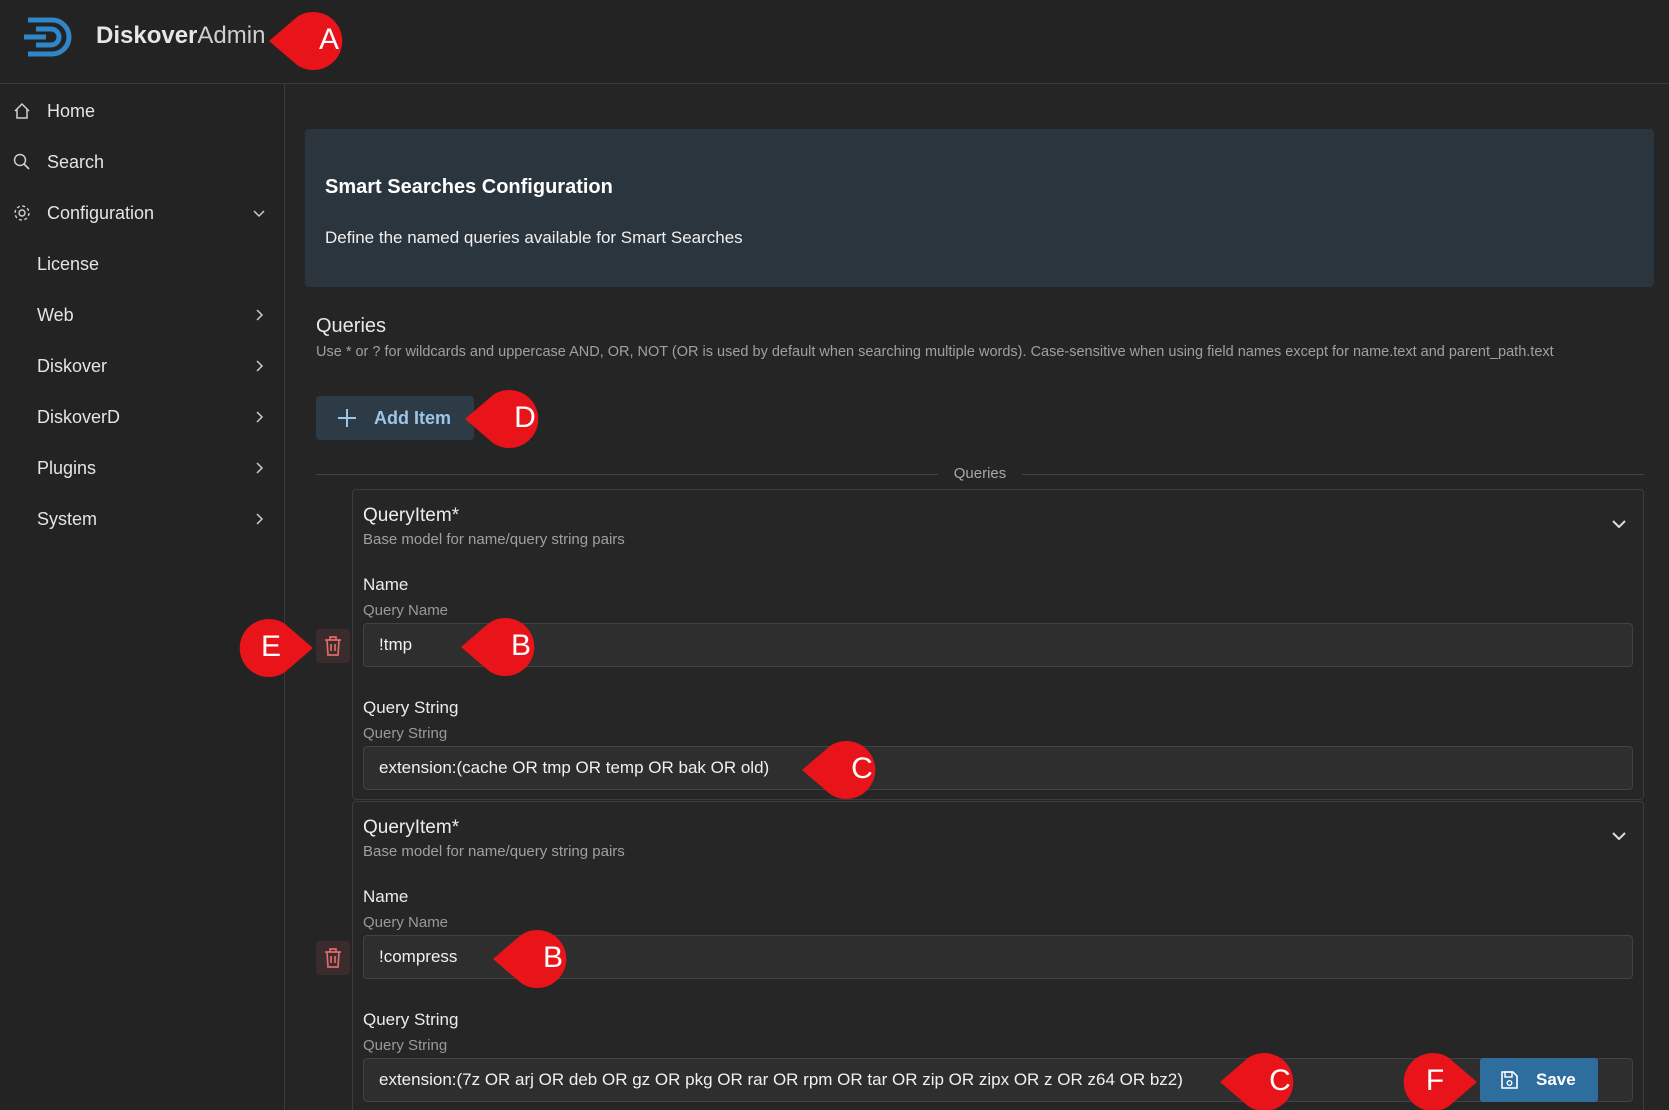 The height and width of the screenshot is (1110, 1669). What do you see at coordinates (68, 263) in the screenshot?
I see `sidebar-item-label: License` at bounding box center [68, 263].